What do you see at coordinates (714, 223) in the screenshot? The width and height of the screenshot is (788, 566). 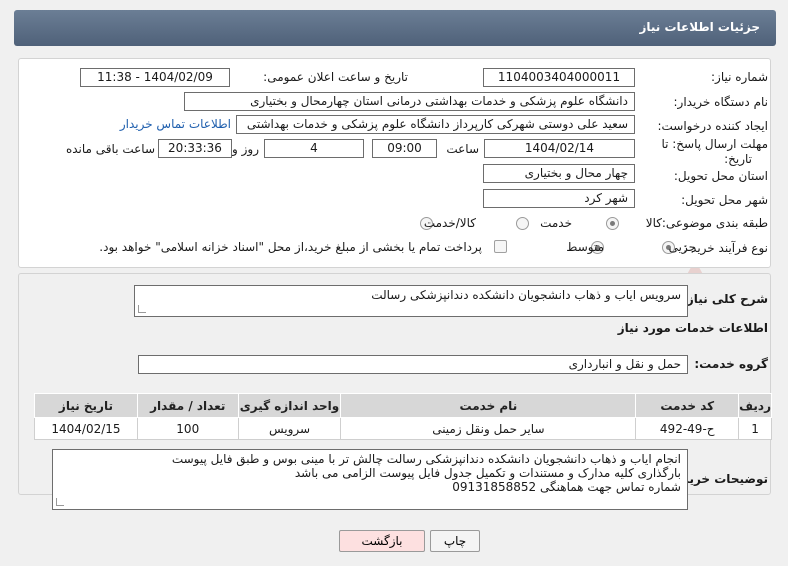 I see `category-label: طبقه بندی موضوعی:` at bounding box center [714, 223].